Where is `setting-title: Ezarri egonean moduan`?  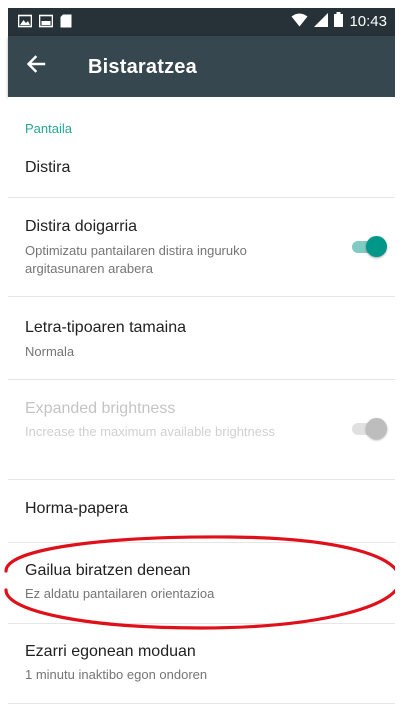
setting-title: Ezarri egonean moduan is located at coordinates (110, 651).